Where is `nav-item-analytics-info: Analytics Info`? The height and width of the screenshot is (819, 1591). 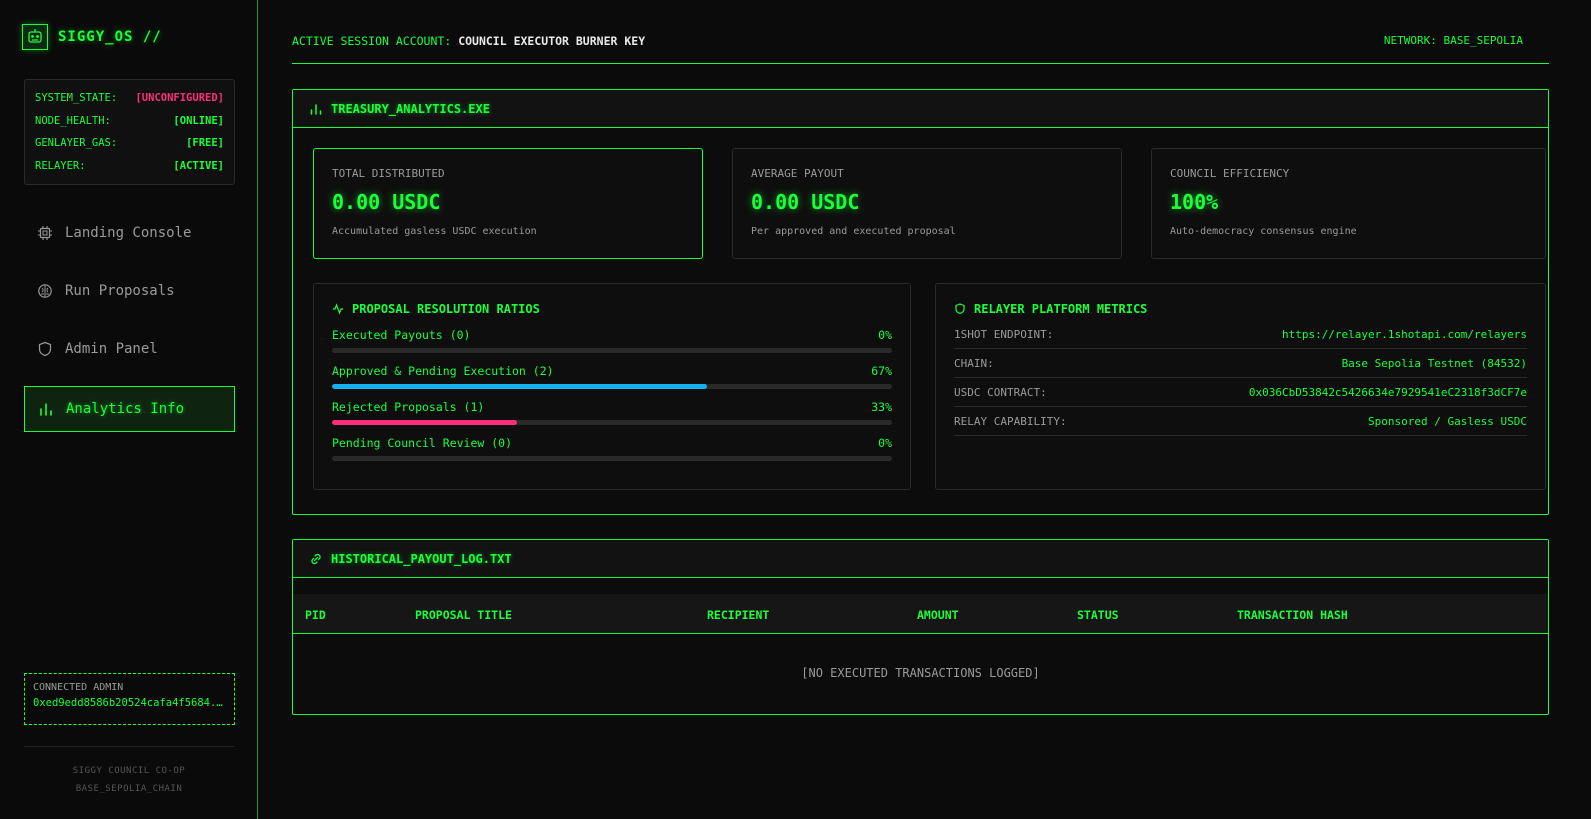
nav-item-analytics-info: Analytics Info is located at coordinates (129, 409).